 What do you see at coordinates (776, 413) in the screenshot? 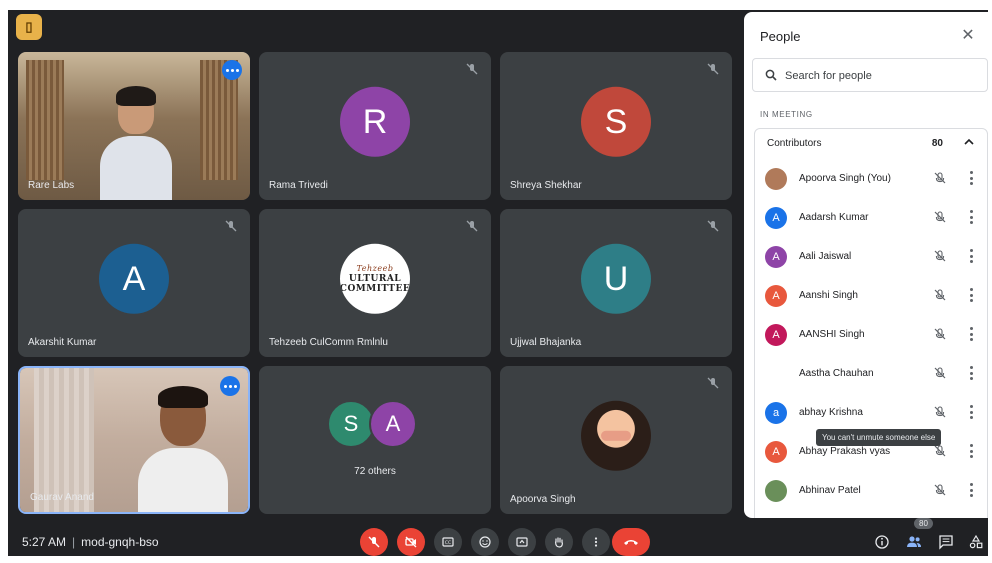
I see `participant-avatar: a` at bounding box center [776, 413].